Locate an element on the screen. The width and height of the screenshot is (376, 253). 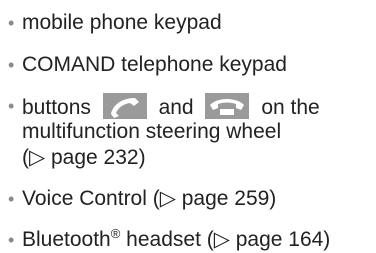
list-item-text: Bluetooth® headset (▷ page 164) is located at coordinates (176, 240).